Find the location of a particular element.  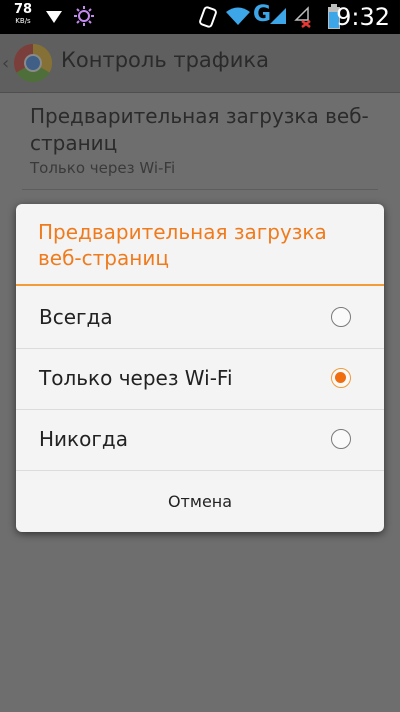

radio-button-selected is located at coordinates (341, 378).